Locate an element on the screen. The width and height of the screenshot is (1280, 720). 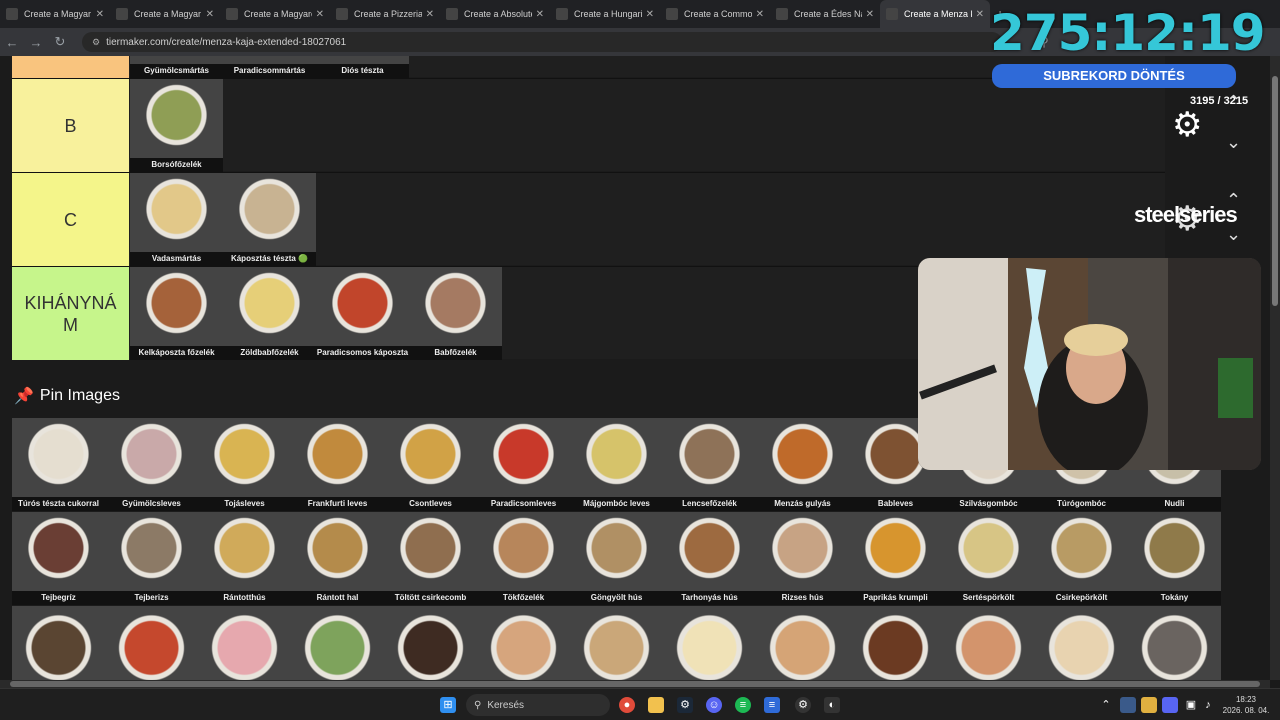
food-caption: Babfőzelék is located at coordinates (455, 353).